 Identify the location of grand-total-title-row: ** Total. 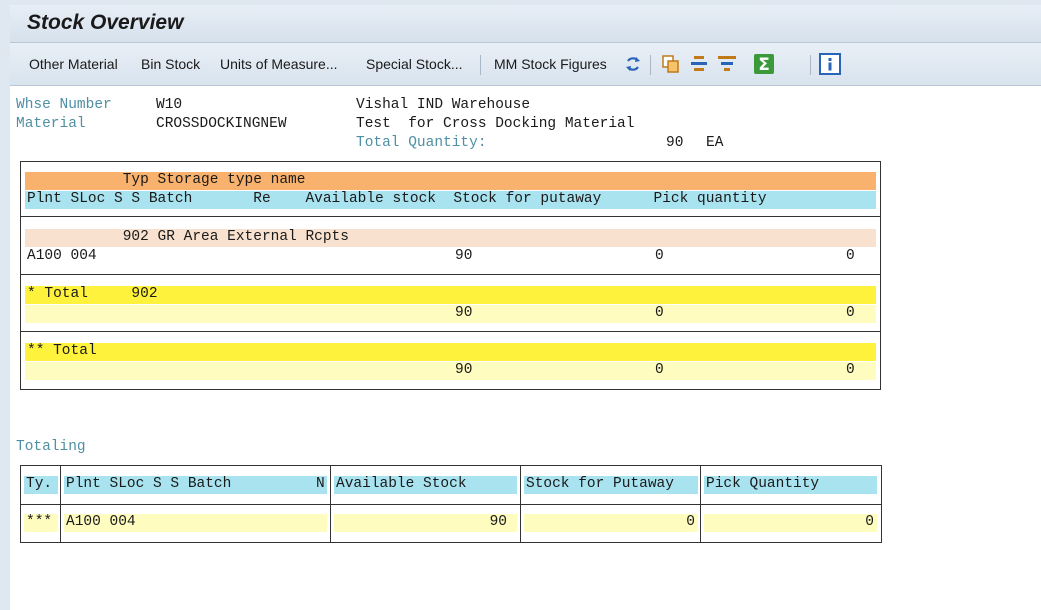
(450, 352).